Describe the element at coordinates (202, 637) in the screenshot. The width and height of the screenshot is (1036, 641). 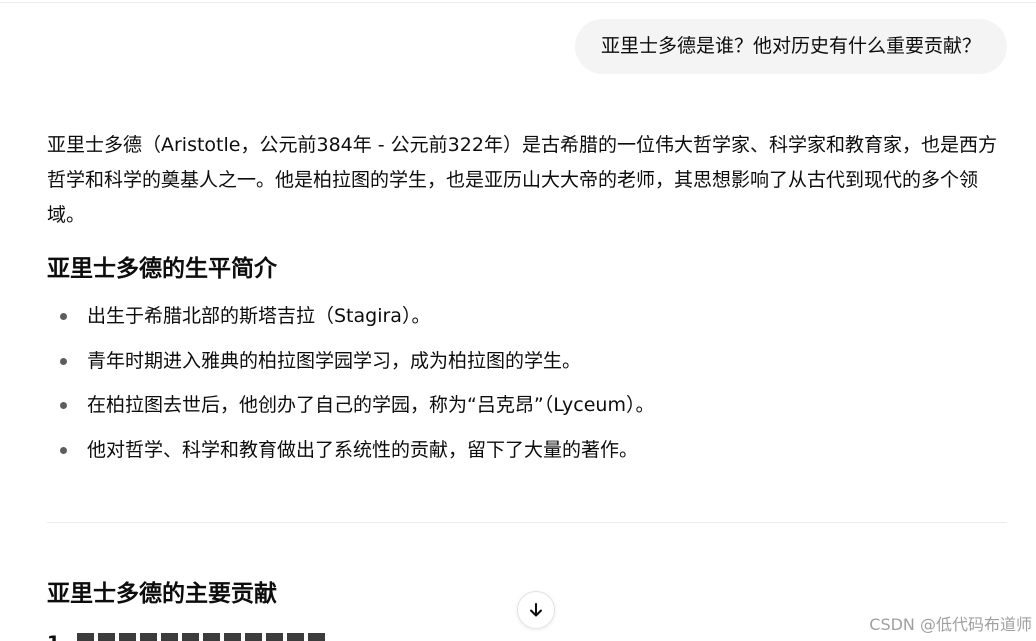
I see `cut-off-text` at that location.